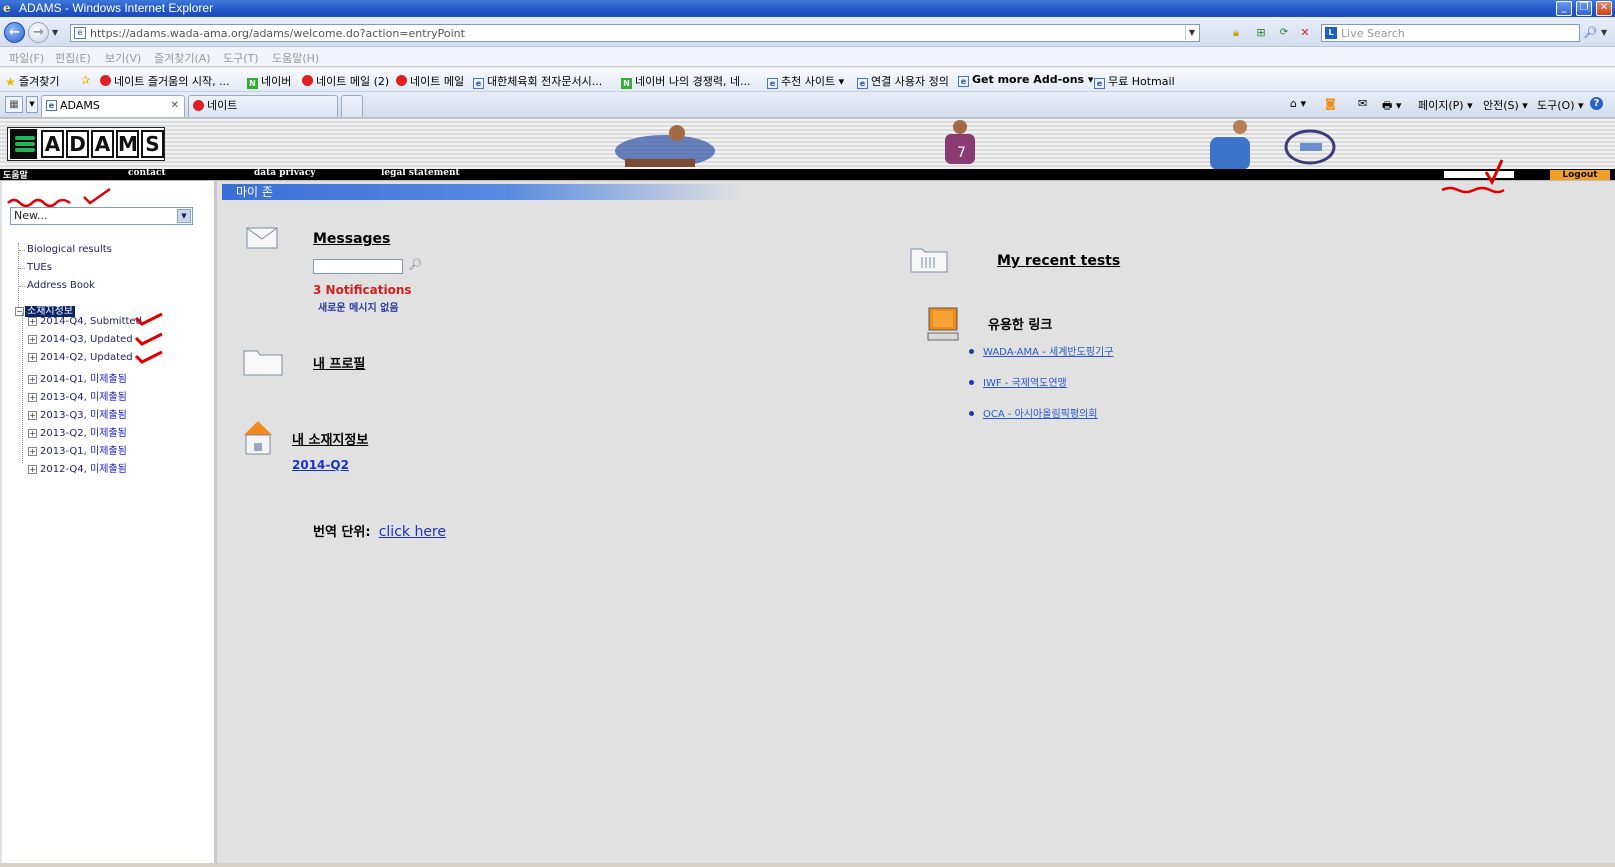  Describe the element at coordinates (1298, 103) in the screenshot. I see `home-icon: ⌂ ▾` at that location.